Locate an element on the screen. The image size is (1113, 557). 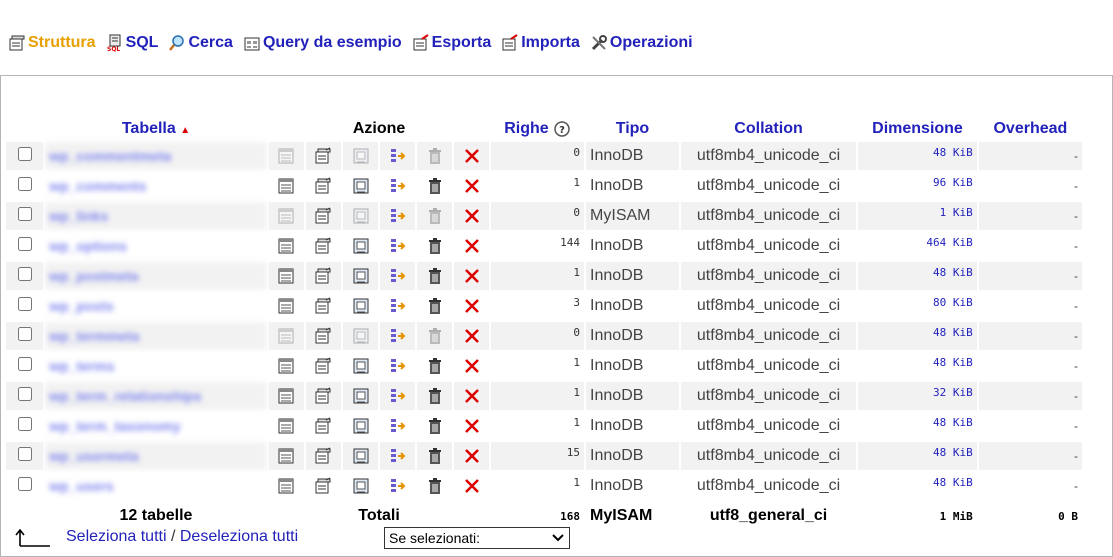
size: 96 KiB is located at coordinates (917, 186).